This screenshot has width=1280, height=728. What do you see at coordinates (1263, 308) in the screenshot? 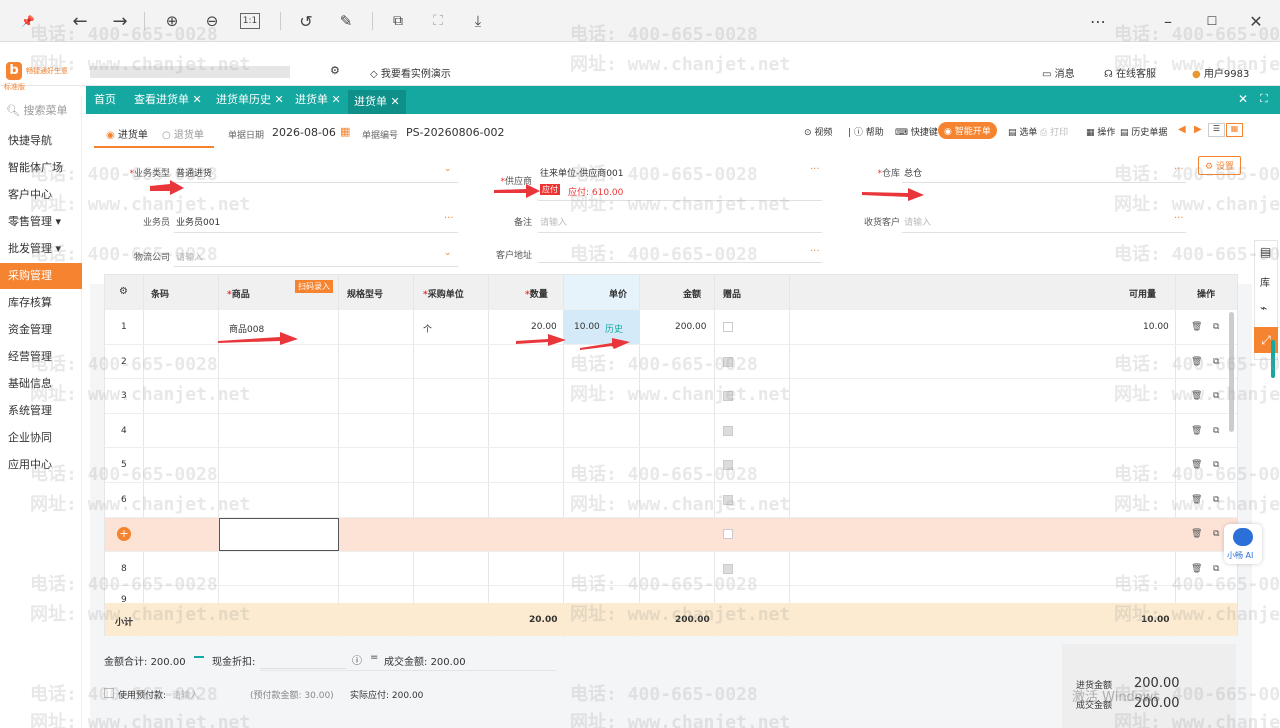
I see `attachment-icon: ⌁` at bounding box center [1263, 308].